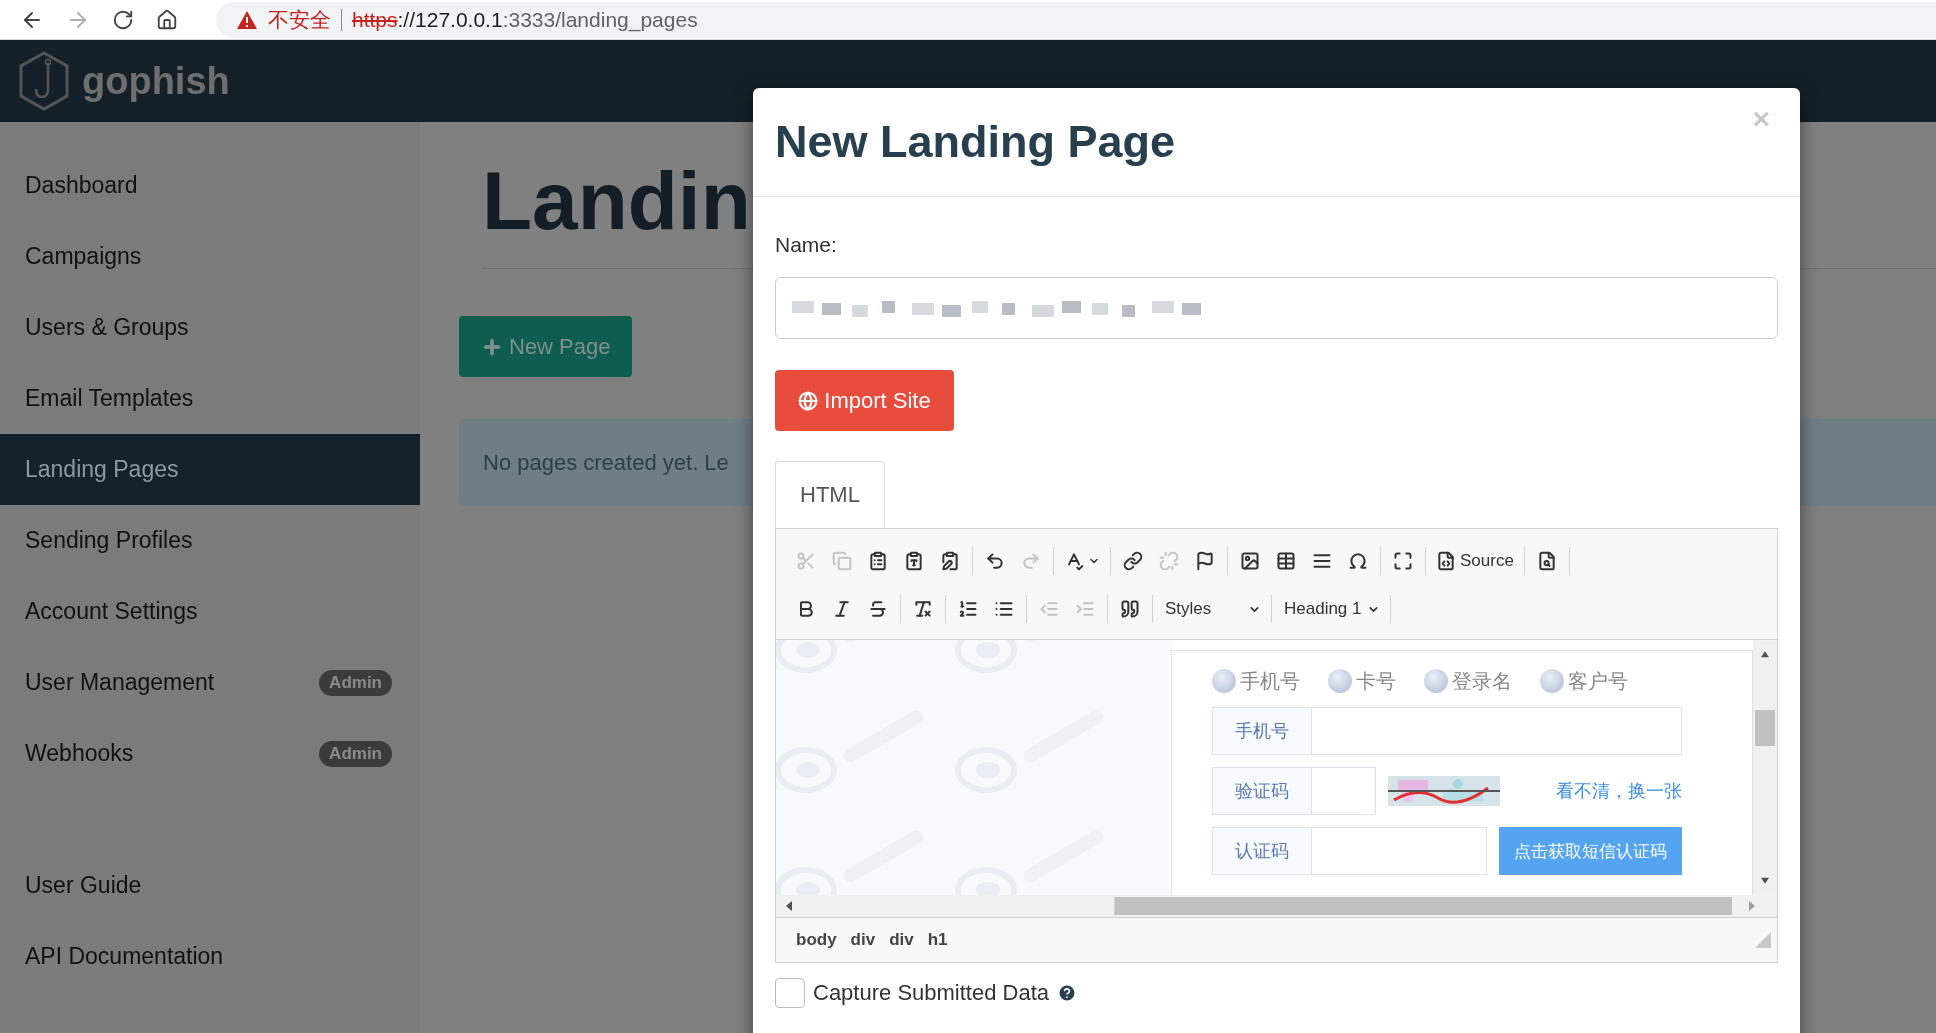 This screenshot has height=1033, width=1936. Describe the element at coordinates (1358, 561) in the screenshot. I see `omega-icon` at that location.